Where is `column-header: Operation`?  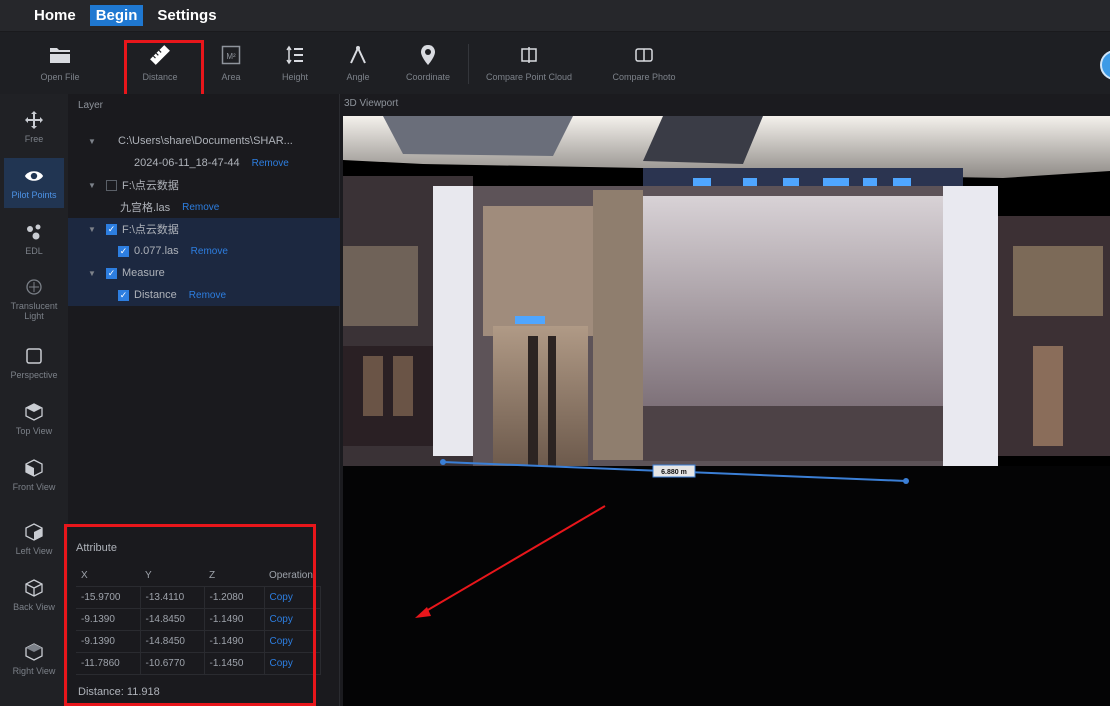
column-header: Operation is located at coordinates (292, 576).